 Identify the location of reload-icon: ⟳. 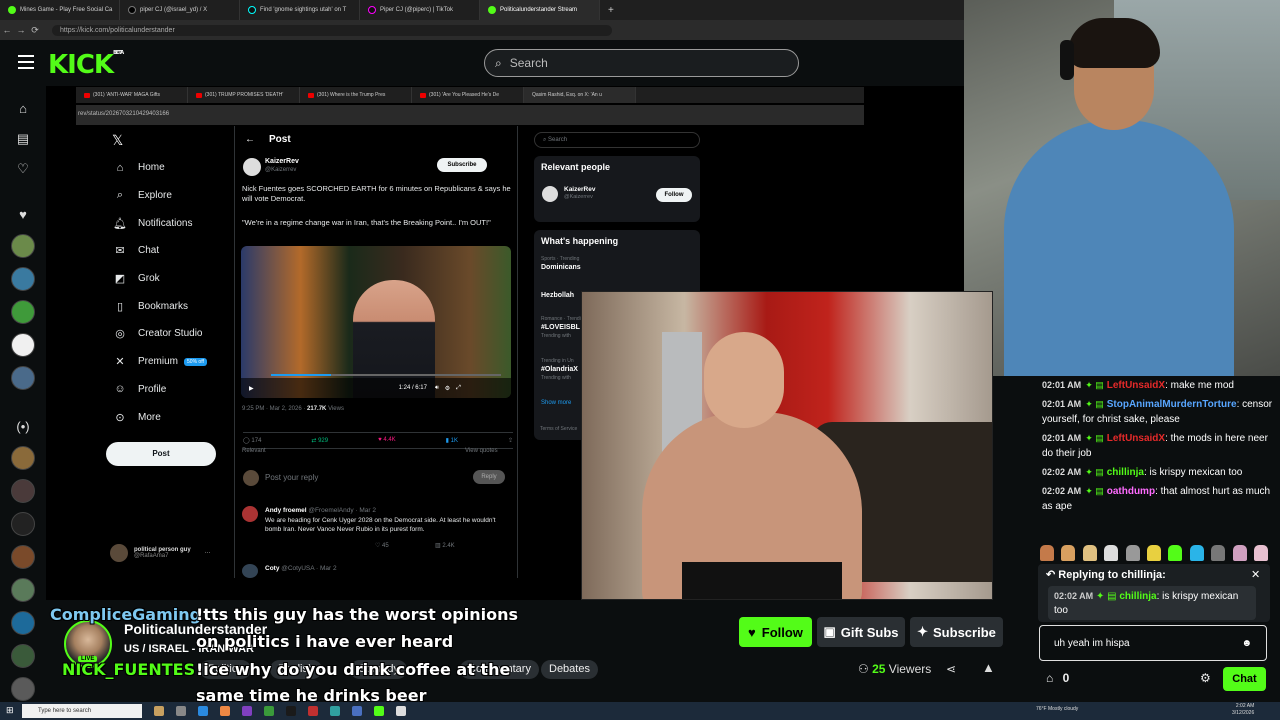
(35, 30).